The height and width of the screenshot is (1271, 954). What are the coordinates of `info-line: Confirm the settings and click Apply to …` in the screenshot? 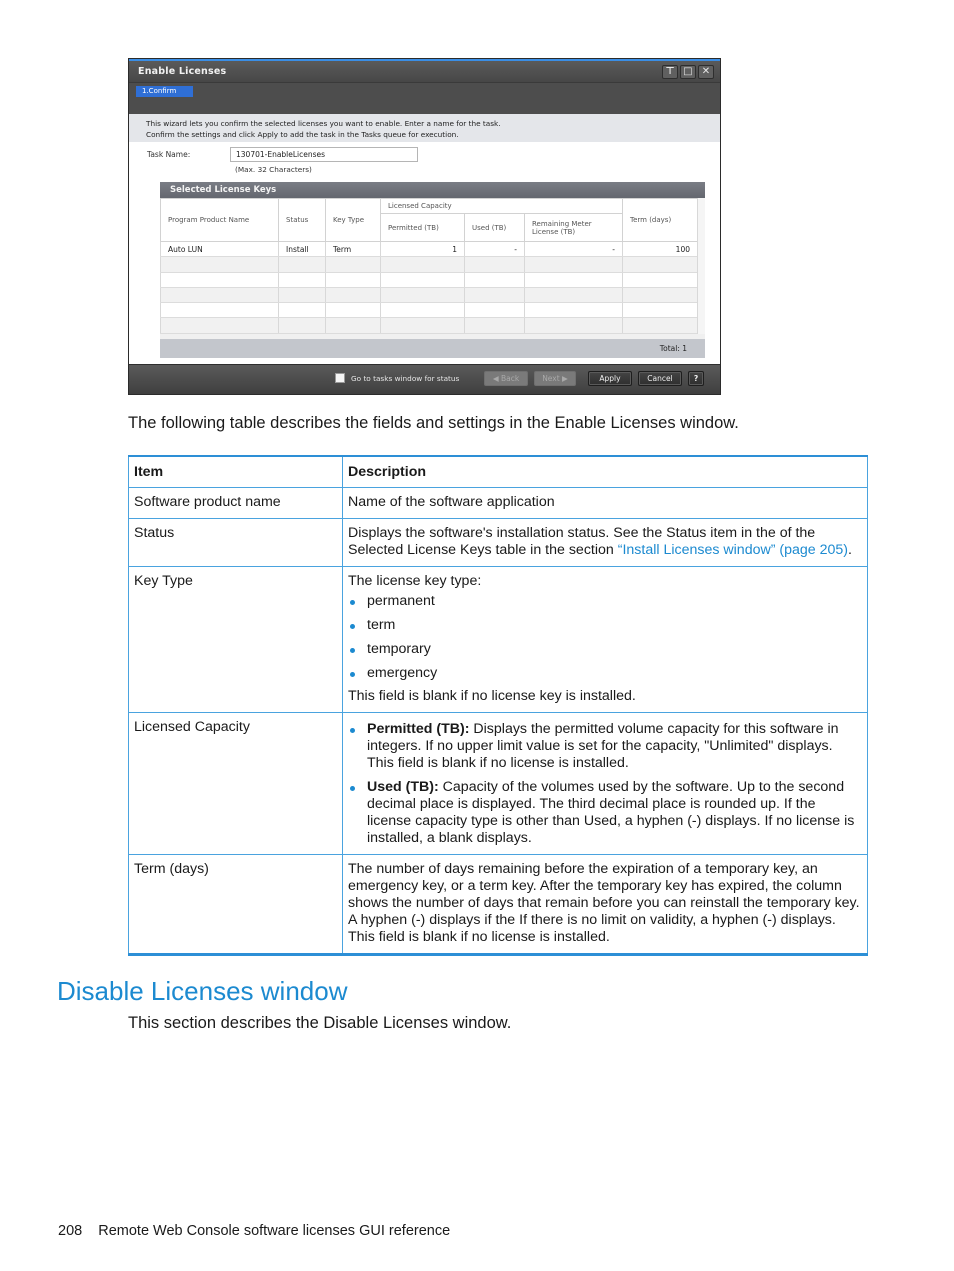 It's located at (302, 134).